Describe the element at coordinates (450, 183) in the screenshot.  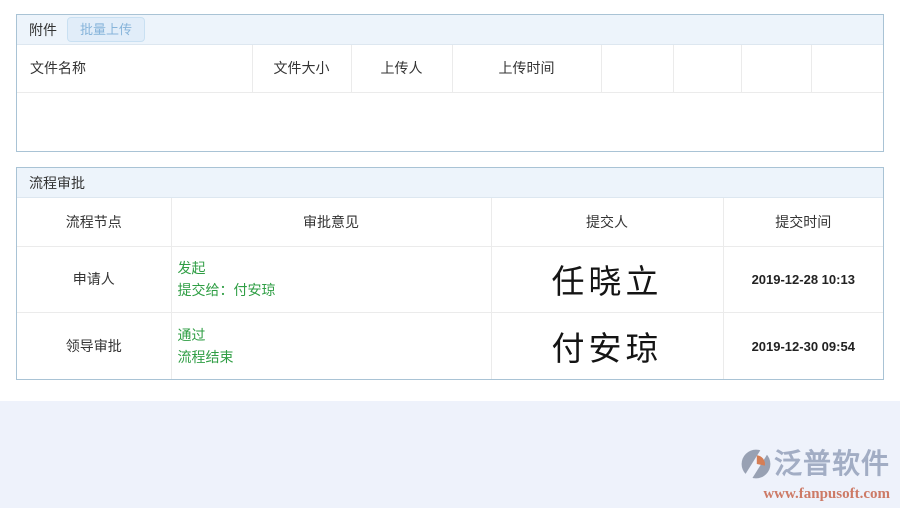
I see `approval-panel-header: 流程审批` at that location.